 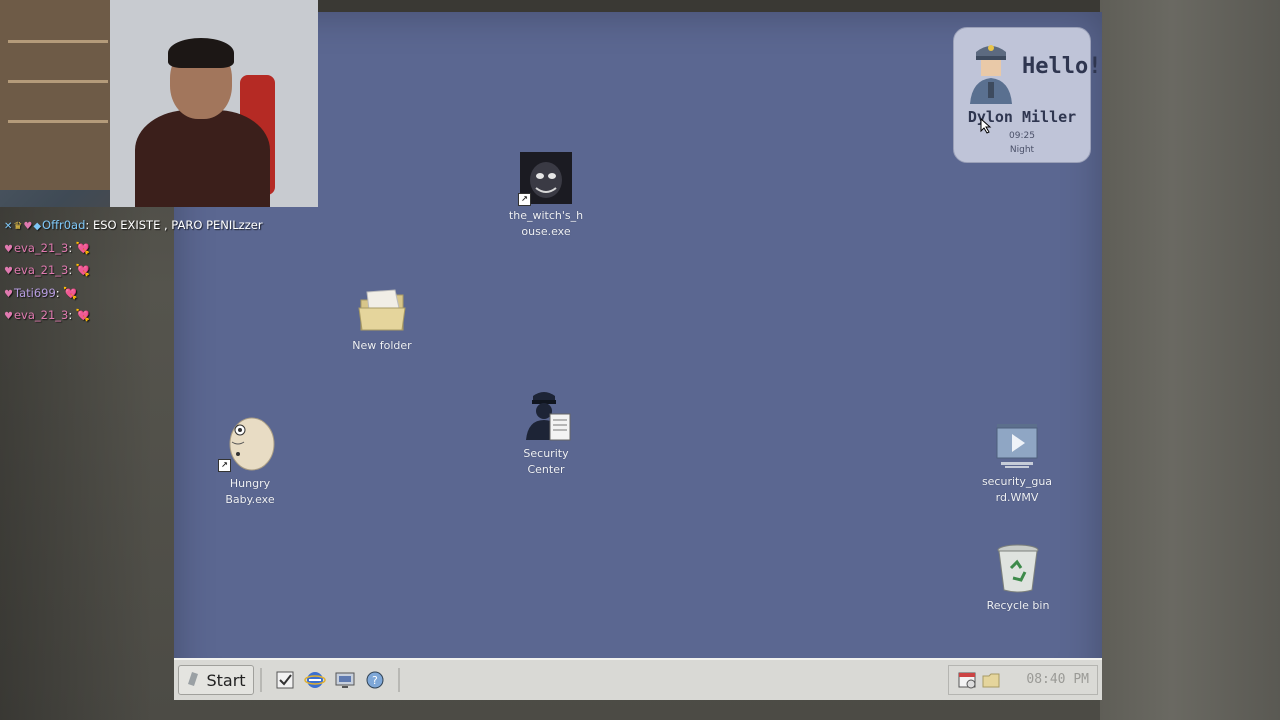 I want to click on monitor-bezel-right, so click(x=1190, y=360).